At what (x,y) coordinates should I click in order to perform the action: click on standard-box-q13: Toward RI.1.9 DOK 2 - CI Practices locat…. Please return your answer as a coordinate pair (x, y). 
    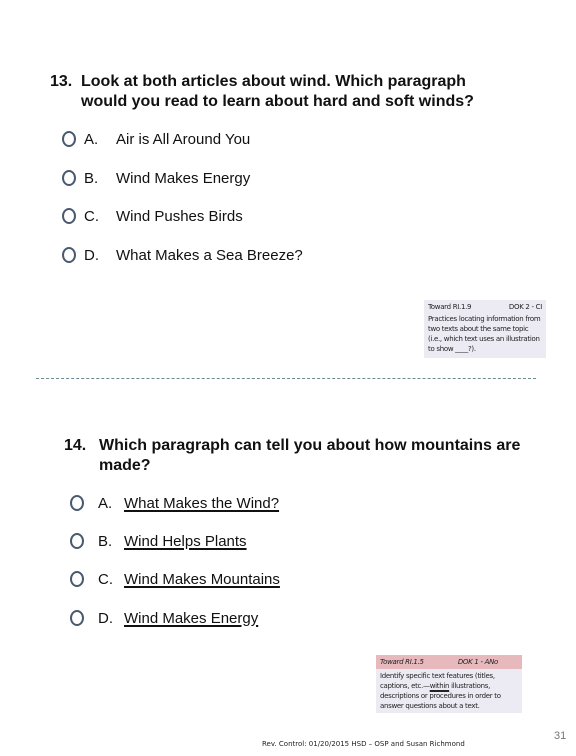
    Looking at the image, I should click on (485, 329).